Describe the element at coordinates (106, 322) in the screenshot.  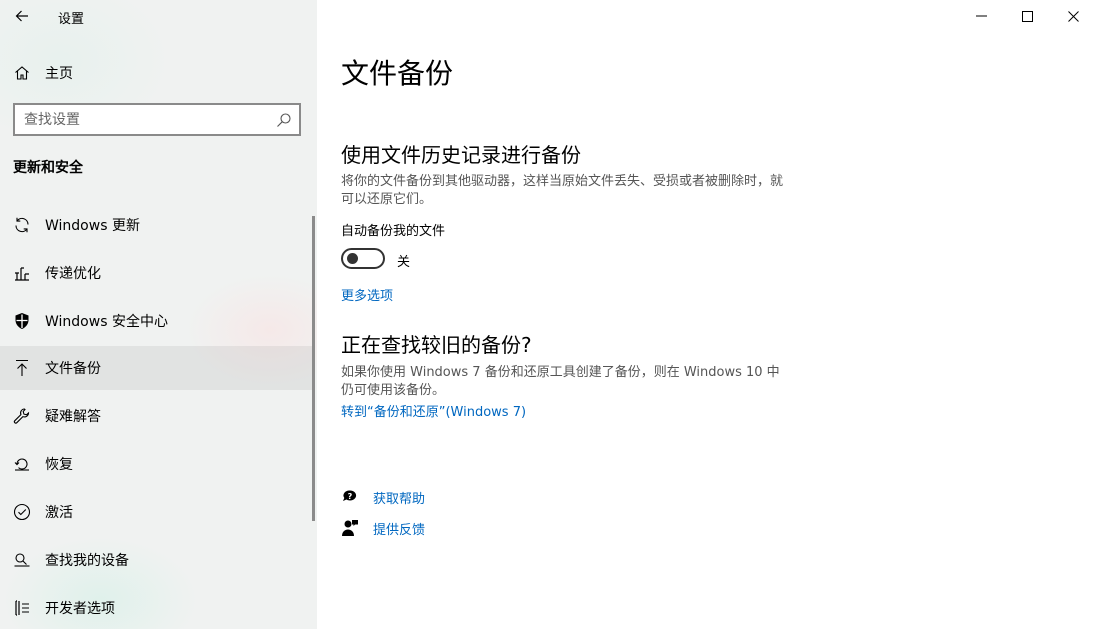
I see `sidebar-item-label: Windows 安全中心` at that location.